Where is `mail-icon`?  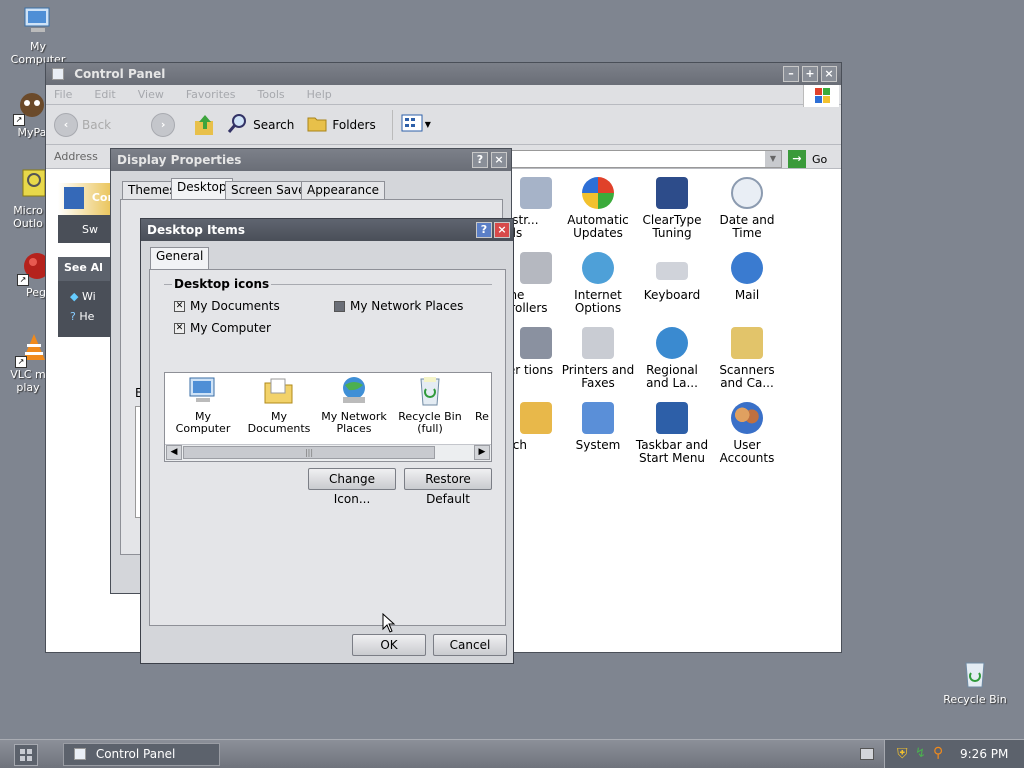 mail-icon is located at coordinates (747, 268).